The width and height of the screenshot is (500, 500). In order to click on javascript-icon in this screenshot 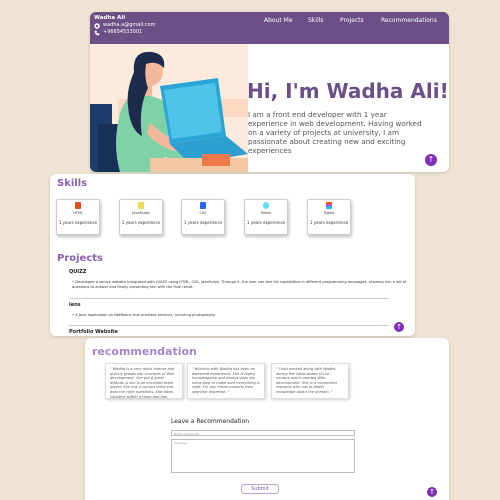, I will do `click(141, 205)`.